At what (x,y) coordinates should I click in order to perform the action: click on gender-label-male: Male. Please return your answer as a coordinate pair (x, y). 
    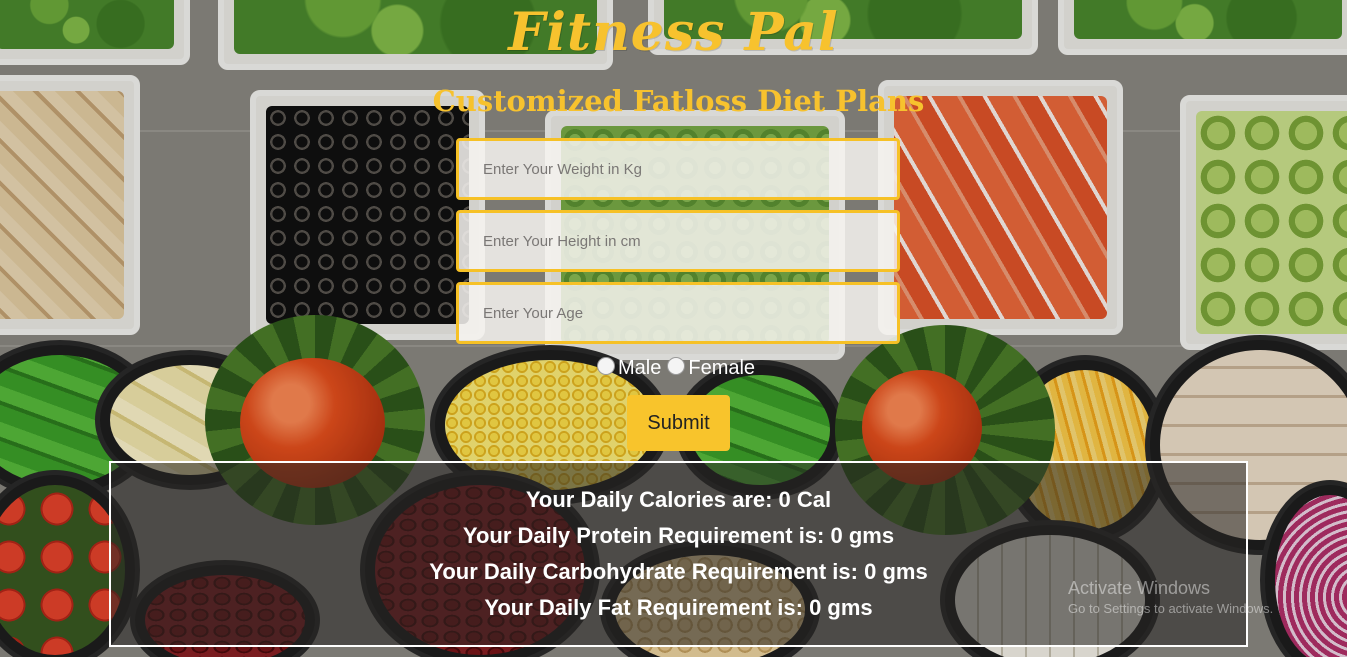
    Looking at the image, I should click on (640, 367).